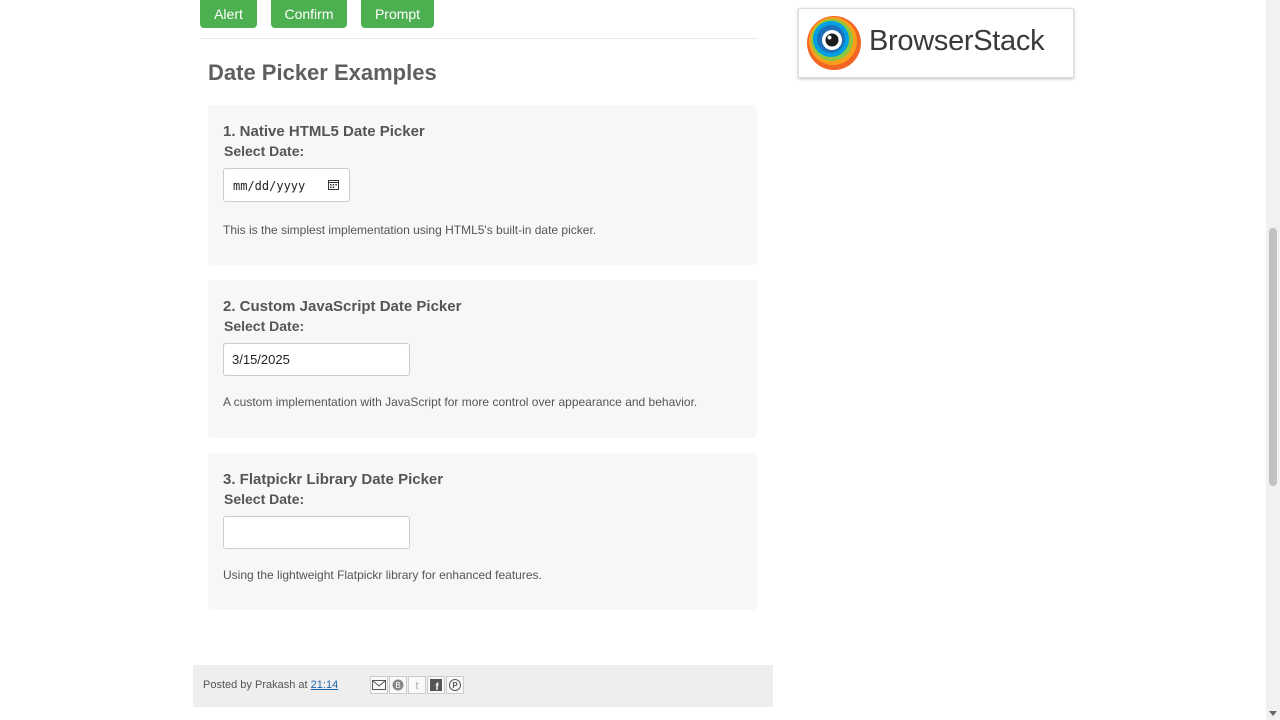 Image resolution: width=1280 pixels, height=720 pixels. What do you see at coordinates (397, 14) in the screenshot?
I see `prompt-button: Prompt` at bounding box center [397, 14].